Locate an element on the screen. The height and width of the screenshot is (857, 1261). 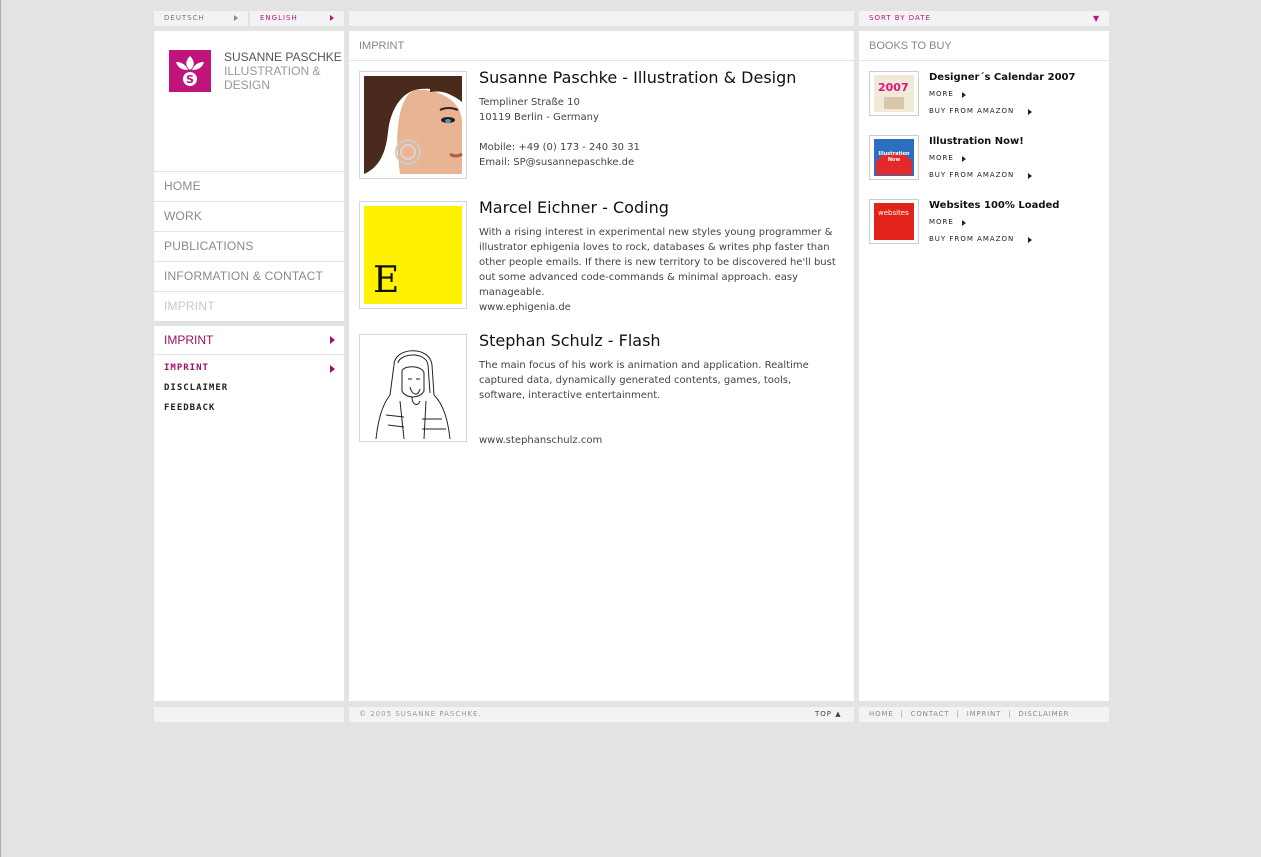
footer-center-bar: © 2005 Susanne Paschke. Top ▲ is located at coordinates (601, 714).